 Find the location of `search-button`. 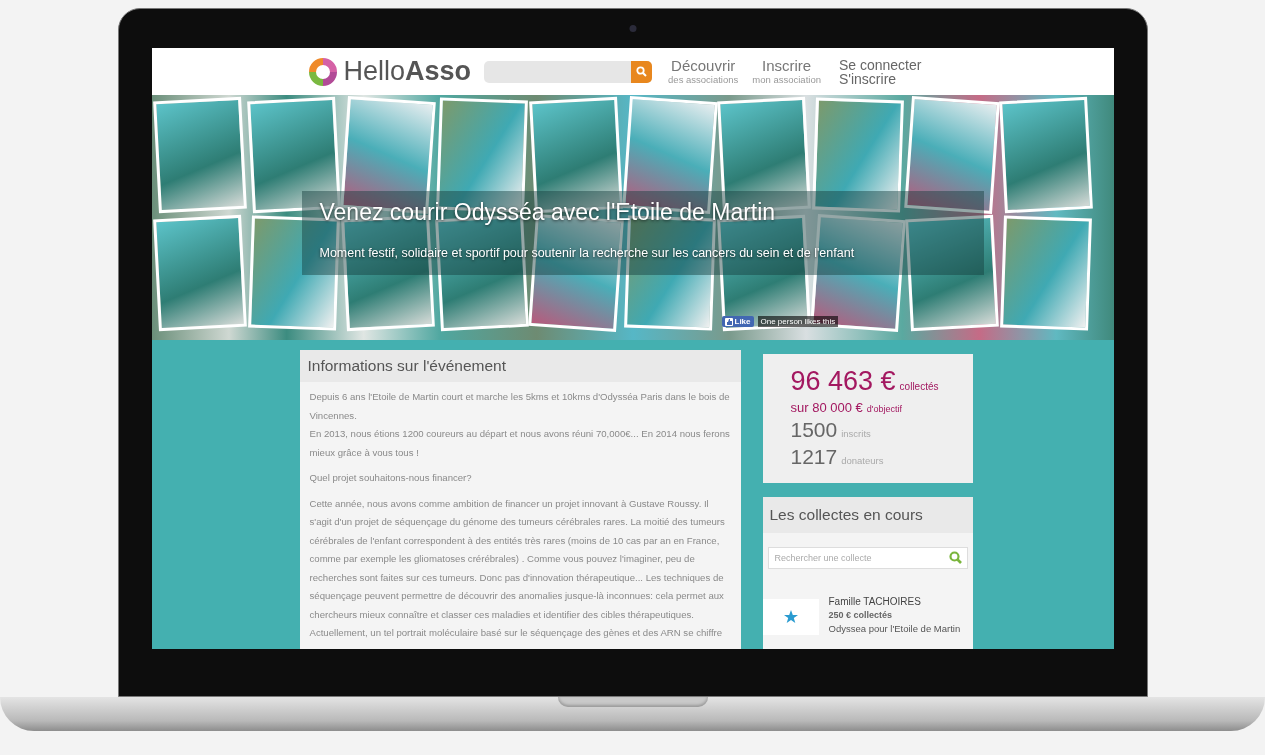

search-button is located at coordinates (642, 71).